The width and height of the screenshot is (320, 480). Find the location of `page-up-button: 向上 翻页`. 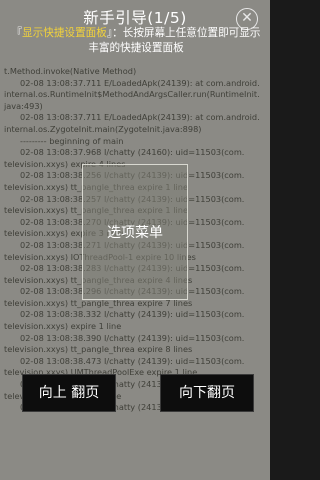

page-up-button: 向上 翻页 is located at coordinates (69, 393).